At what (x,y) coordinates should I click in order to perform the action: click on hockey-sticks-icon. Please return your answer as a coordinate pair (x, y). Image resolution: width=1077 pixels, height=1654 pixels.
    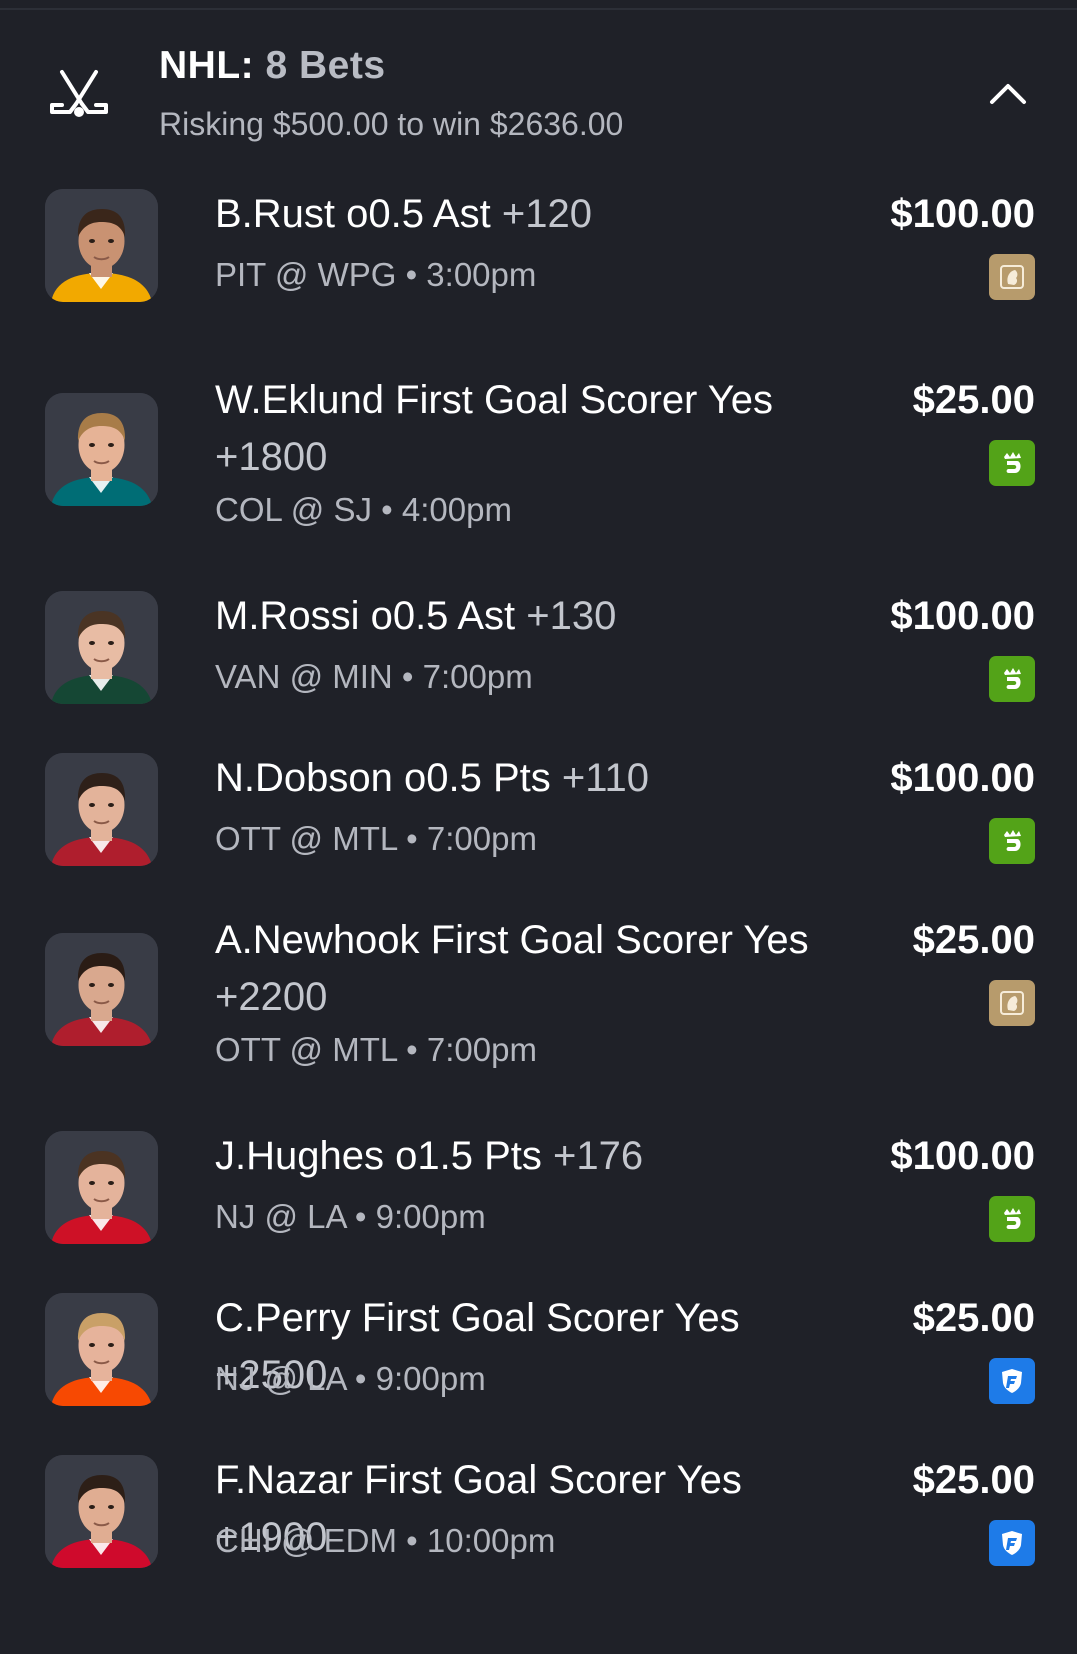
    Looking at the image, I should click on (79, 94).